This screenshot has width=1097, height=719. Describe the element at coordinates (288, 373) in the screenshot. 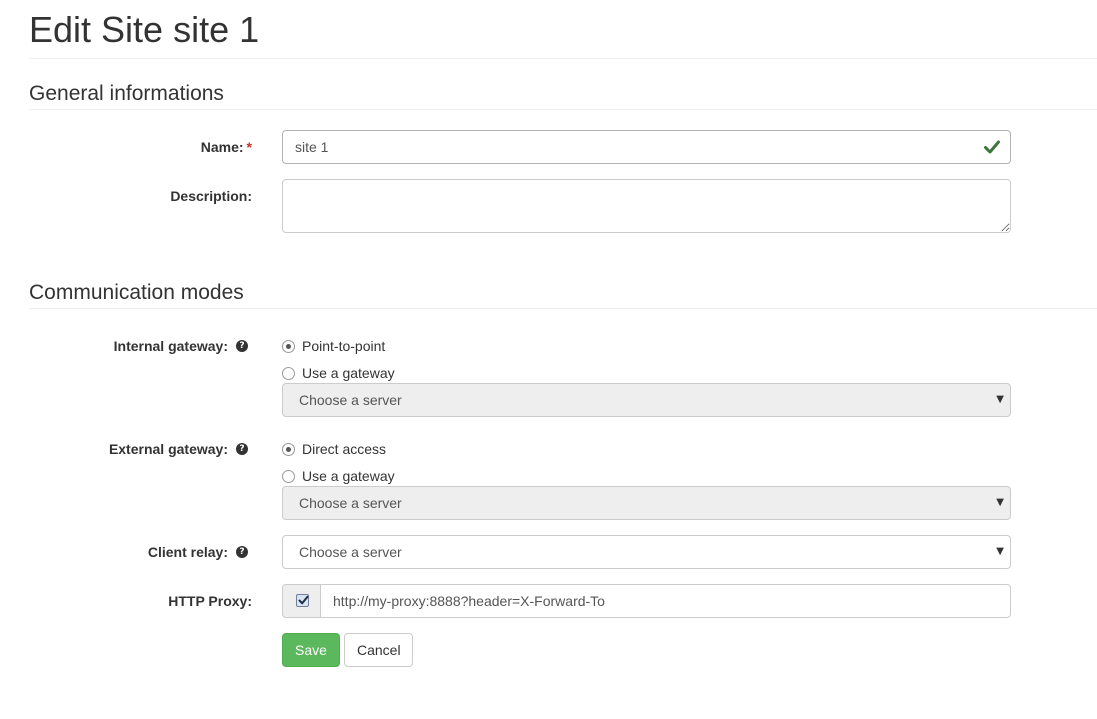

I see `radio-internal-use-gateway-control` at that location.